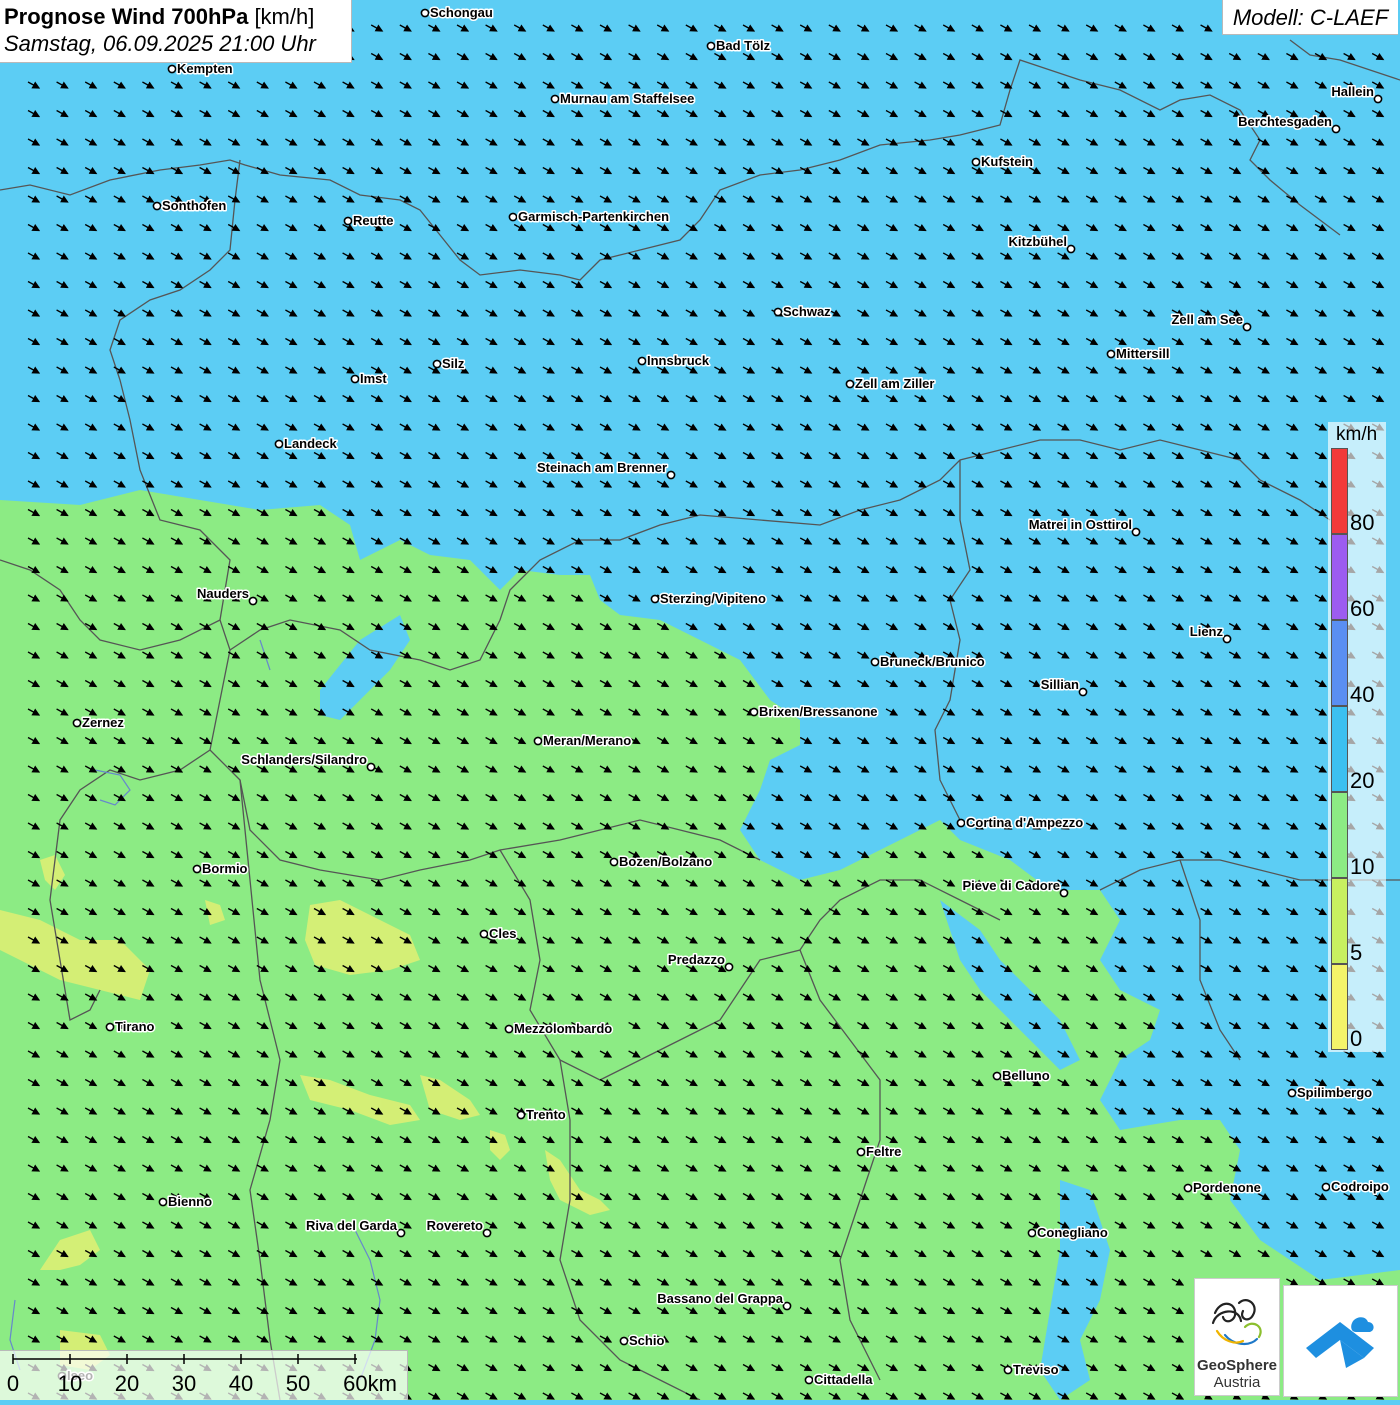 Image resolution: width=1400 pixels, height=1405 pixels. What do you see at coordinates (646, 1340) in the screenshot?
I see `city-label: Schio` at bounding box center [646, 1340].